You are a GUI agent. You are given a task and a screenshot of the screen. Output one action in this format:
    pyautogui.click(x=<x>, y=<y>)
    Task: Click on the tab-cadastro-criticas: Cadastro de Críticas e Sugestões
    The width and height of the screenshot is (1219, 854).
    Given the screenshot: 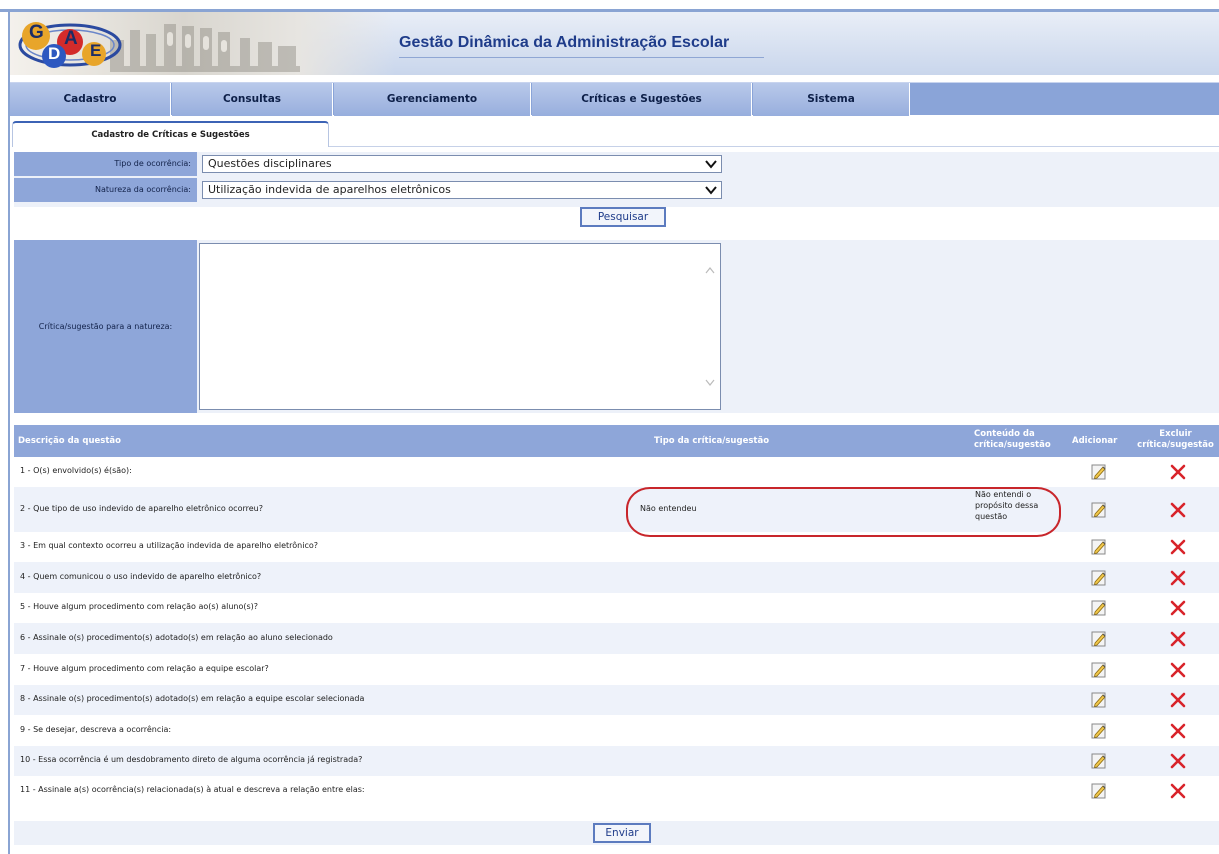 What is the action you would take?
    pyautogui.click(x=170, y=134)
    